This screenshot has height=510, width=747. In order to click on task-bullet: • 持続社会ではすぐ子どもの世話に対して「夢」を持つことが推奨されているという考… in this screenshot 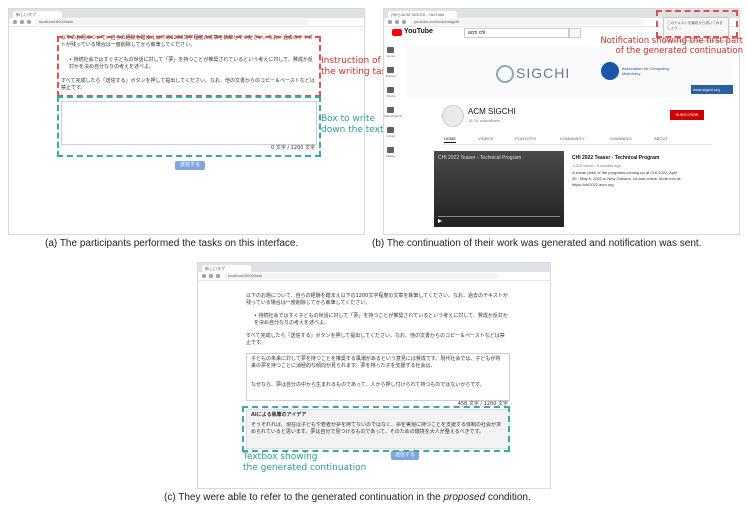, I will do `click(381, 319)`.